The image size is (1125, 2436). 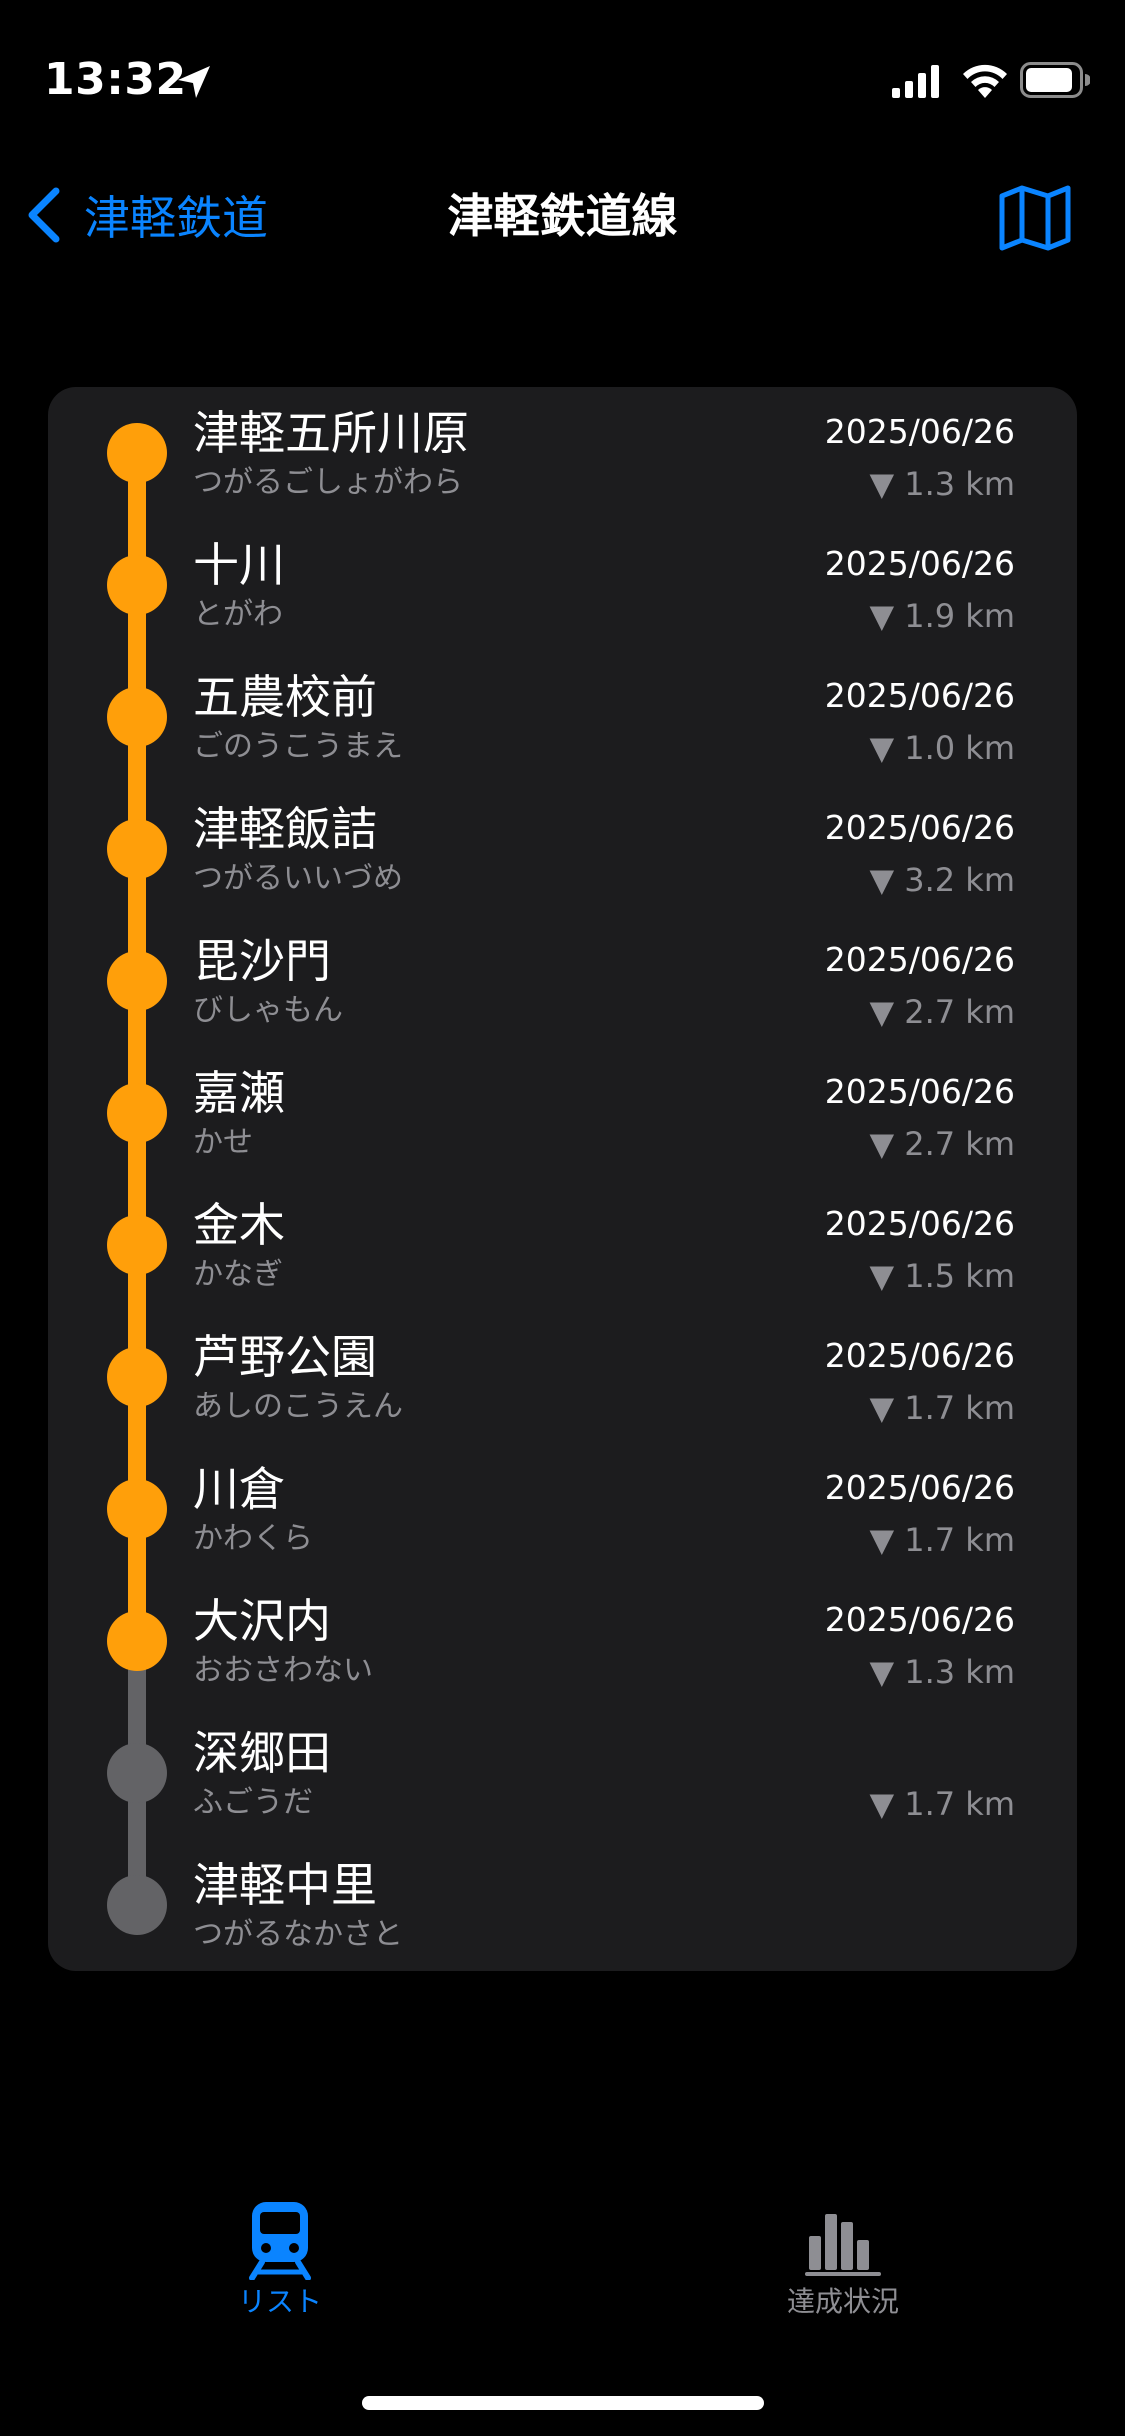 I want to click on navigation-bar: 津軽鉄道 津軽鉄道線, so click(x=562, y=215).